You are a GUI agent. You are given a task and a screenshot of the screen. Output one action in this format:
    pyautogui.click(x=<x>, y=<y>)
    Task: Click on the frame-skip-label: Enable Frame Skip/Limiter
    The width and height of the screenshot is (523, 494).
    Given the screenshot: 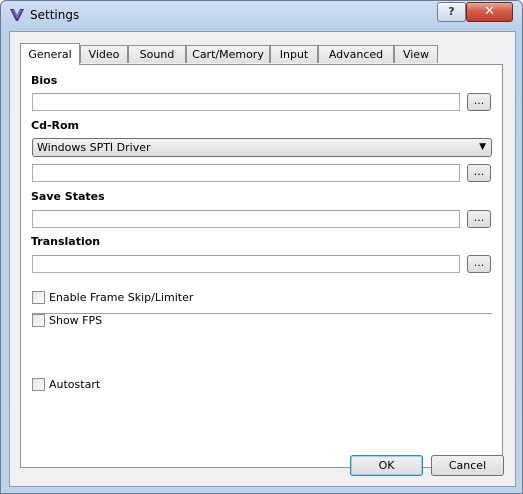 What is the action you would take?
    pyautogui.click(x=121, y=297)
    